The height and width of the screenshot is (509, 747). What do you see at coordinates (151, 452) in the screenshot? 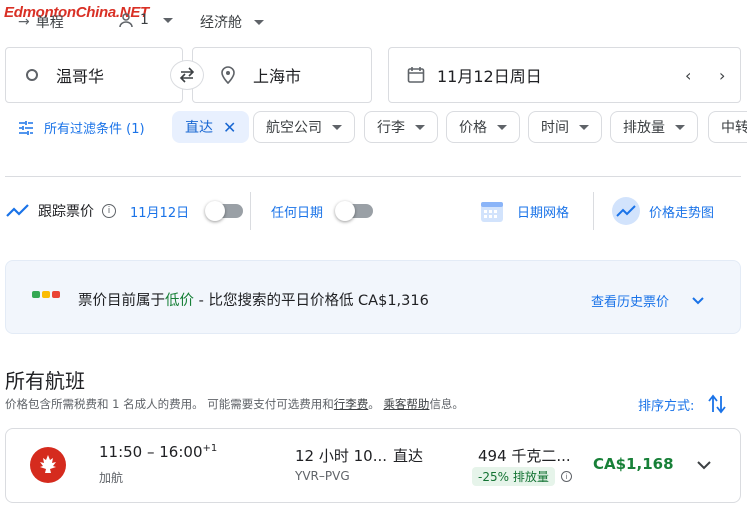
I see `flight-time: 11:50 – 16:00` at bounding box center [151, 452].